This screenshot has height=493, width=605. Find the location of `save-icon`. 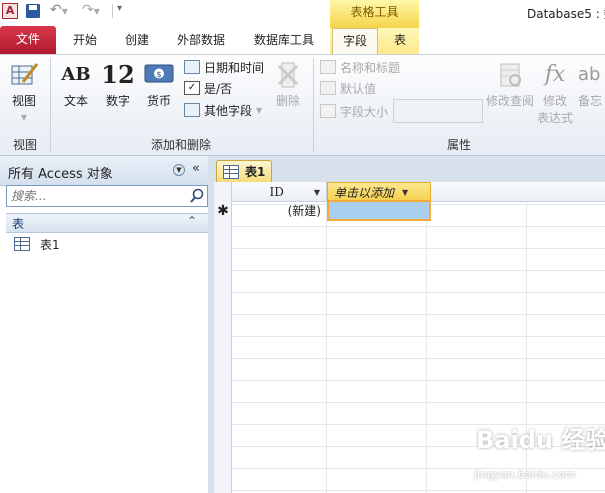

save-icon is located at coordinates (33, 11).